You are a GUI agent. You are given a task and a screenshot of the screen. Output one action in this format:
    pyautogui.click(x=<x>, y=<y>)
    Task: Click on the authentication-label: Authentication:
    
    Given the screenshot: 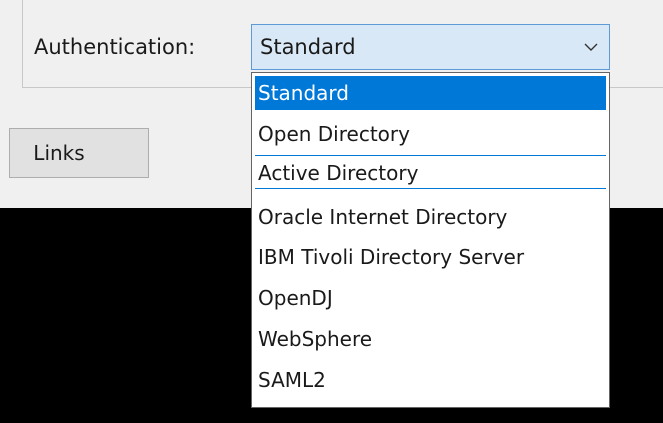 What is the action you would take?
    pyautogui.click(x=115, y=47)
    